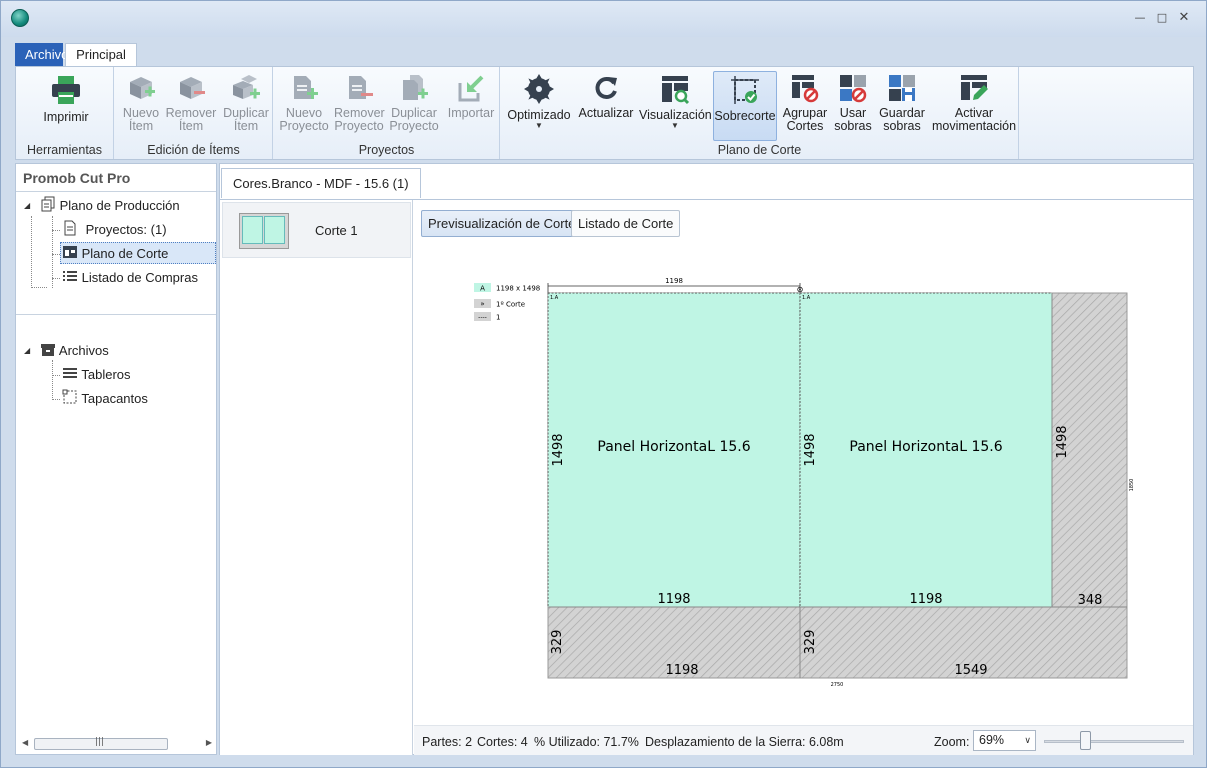  What do you see at coordinates (471, 96) in the screenshot?
I see `importar-button: Importar` at bounding box center [471, 96].